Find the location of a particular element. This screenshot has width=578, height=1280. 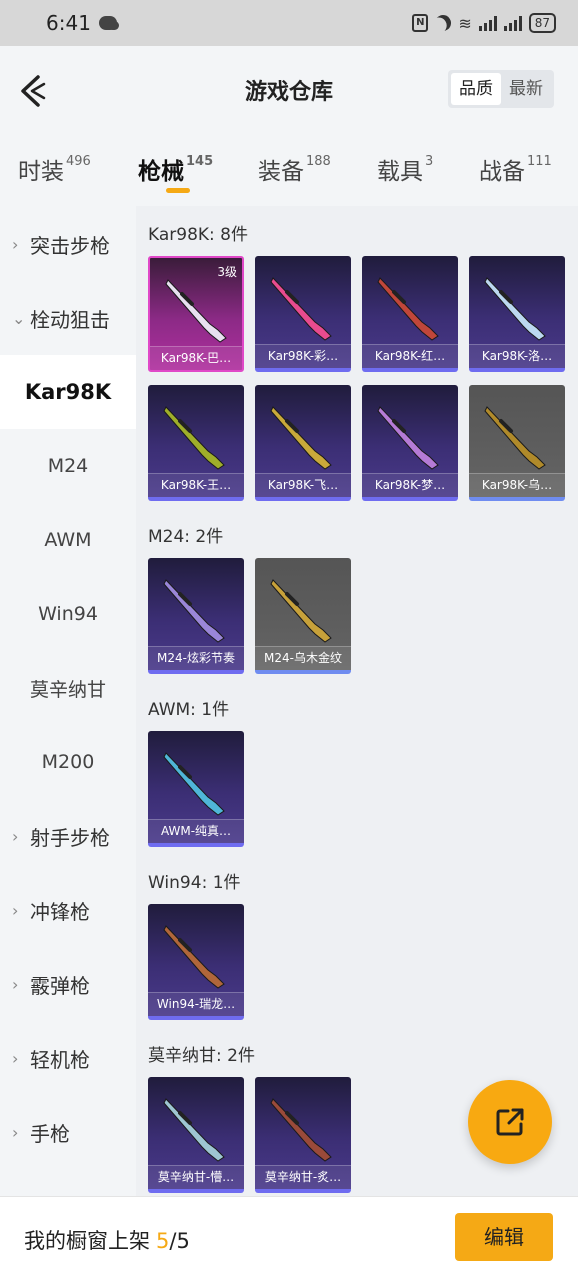

section-title: AWM: 1件 is located at coordinates (189, 710).